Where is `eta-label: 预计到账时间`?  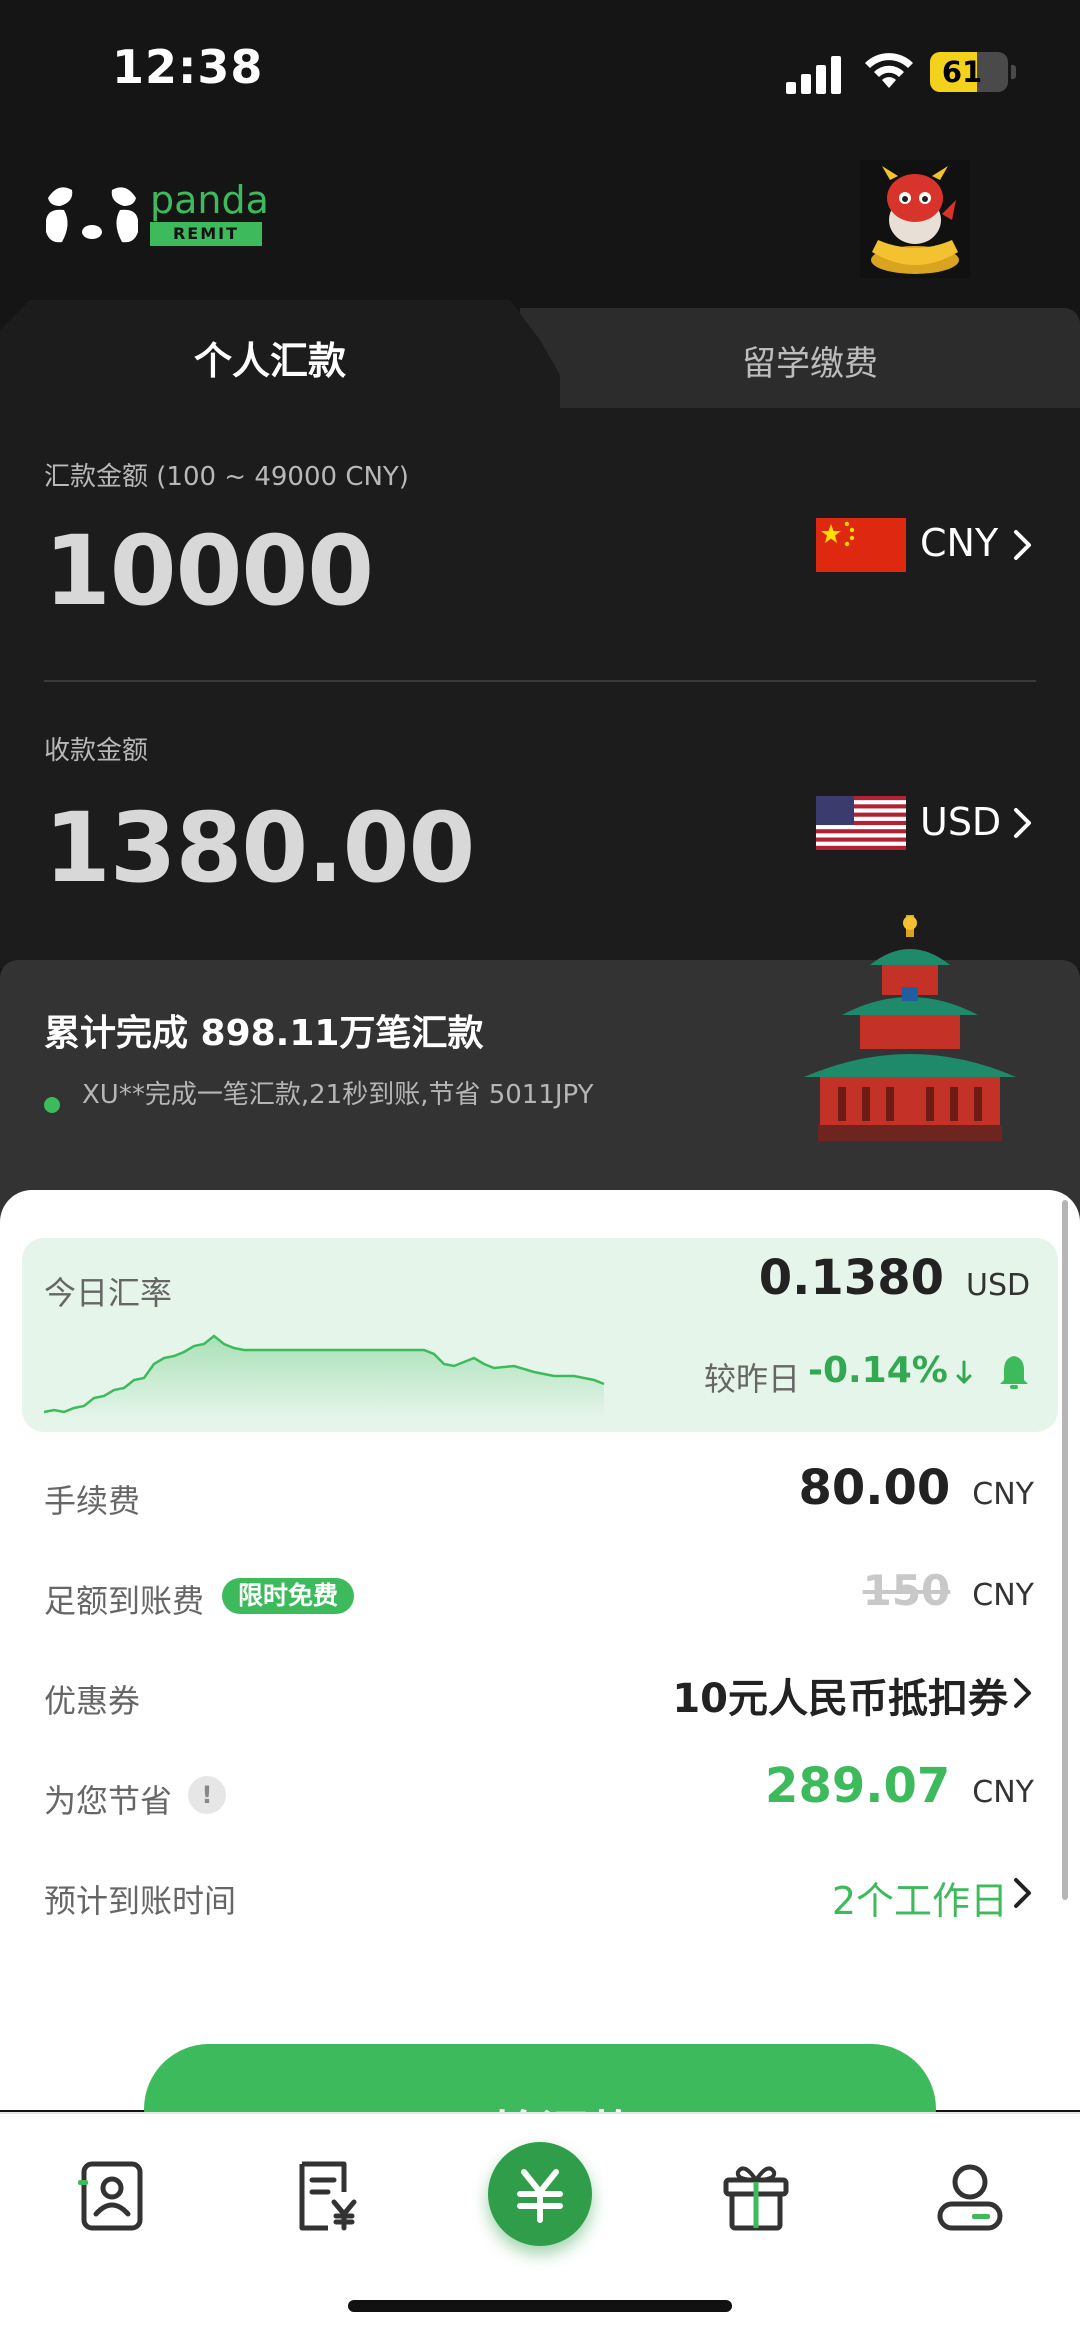 eta-label: 预计到账时间 is located at coordinates (140, 1901).